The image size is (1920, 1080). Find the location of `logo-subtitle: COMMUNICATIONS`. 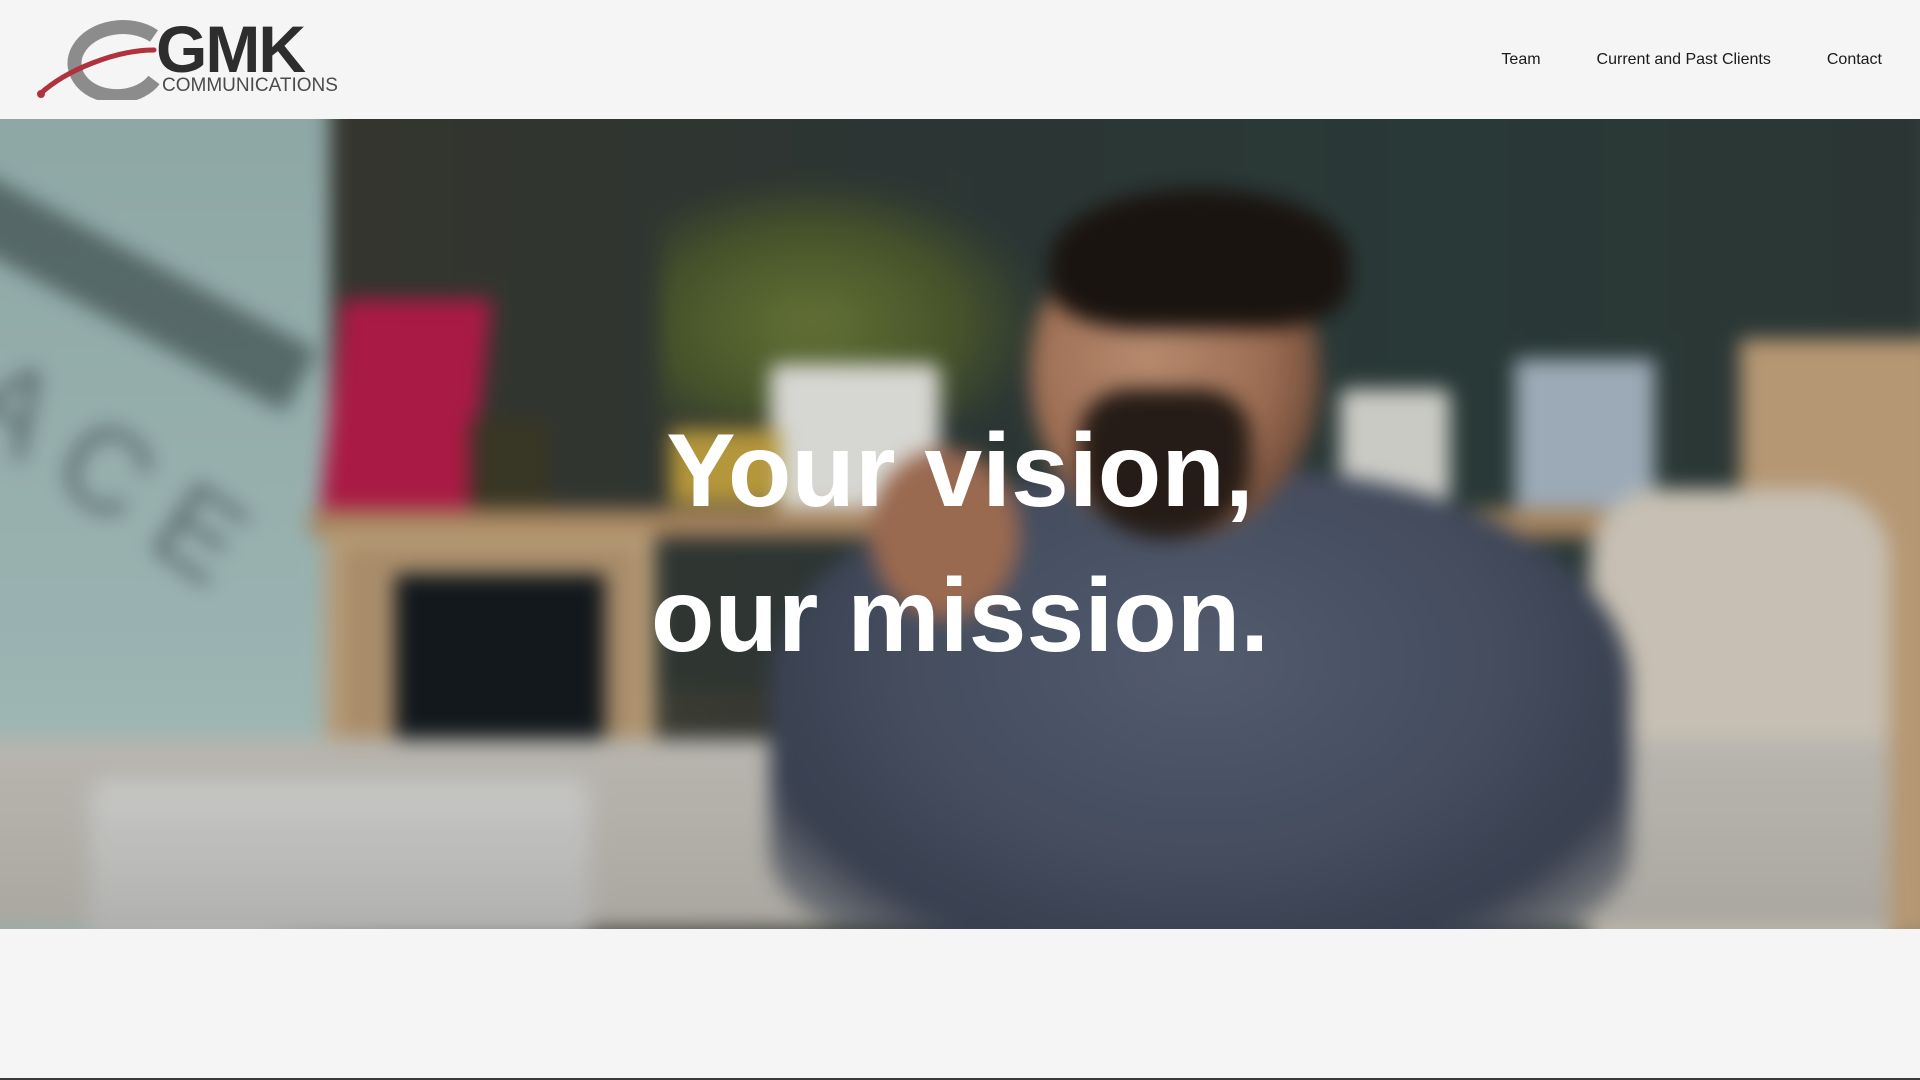

logo-subtitle: COMMUNICATIONS is located at coordinates (250, 85).